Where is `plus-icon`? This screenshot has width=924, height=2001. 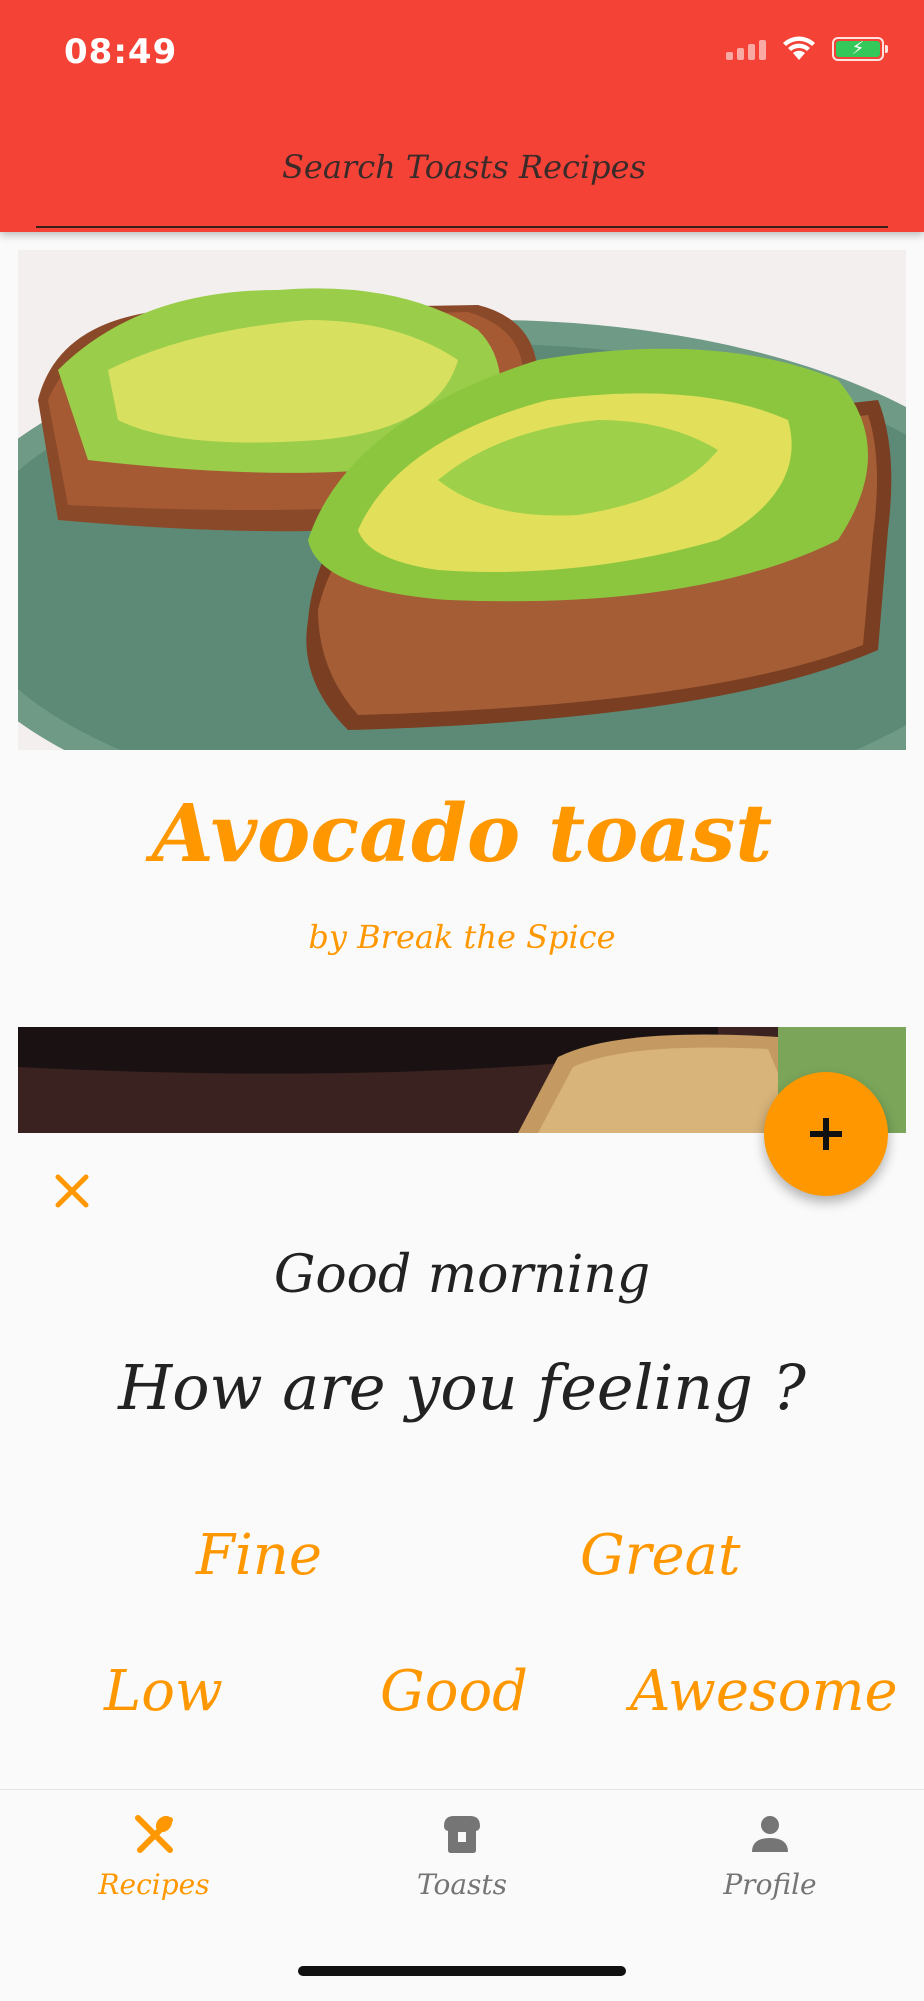
plus-icon is located at coordinates (826, 1134).